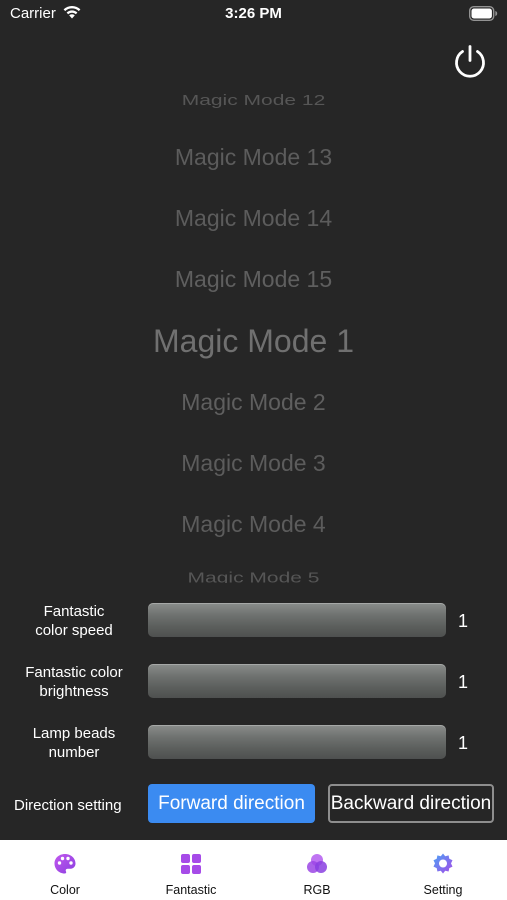 This screenshot has width=507, height=900. Describe the element at coordinates (74, 743) in the screenshot. I see `lamp-beads-label: Lamp beads number` at that location.